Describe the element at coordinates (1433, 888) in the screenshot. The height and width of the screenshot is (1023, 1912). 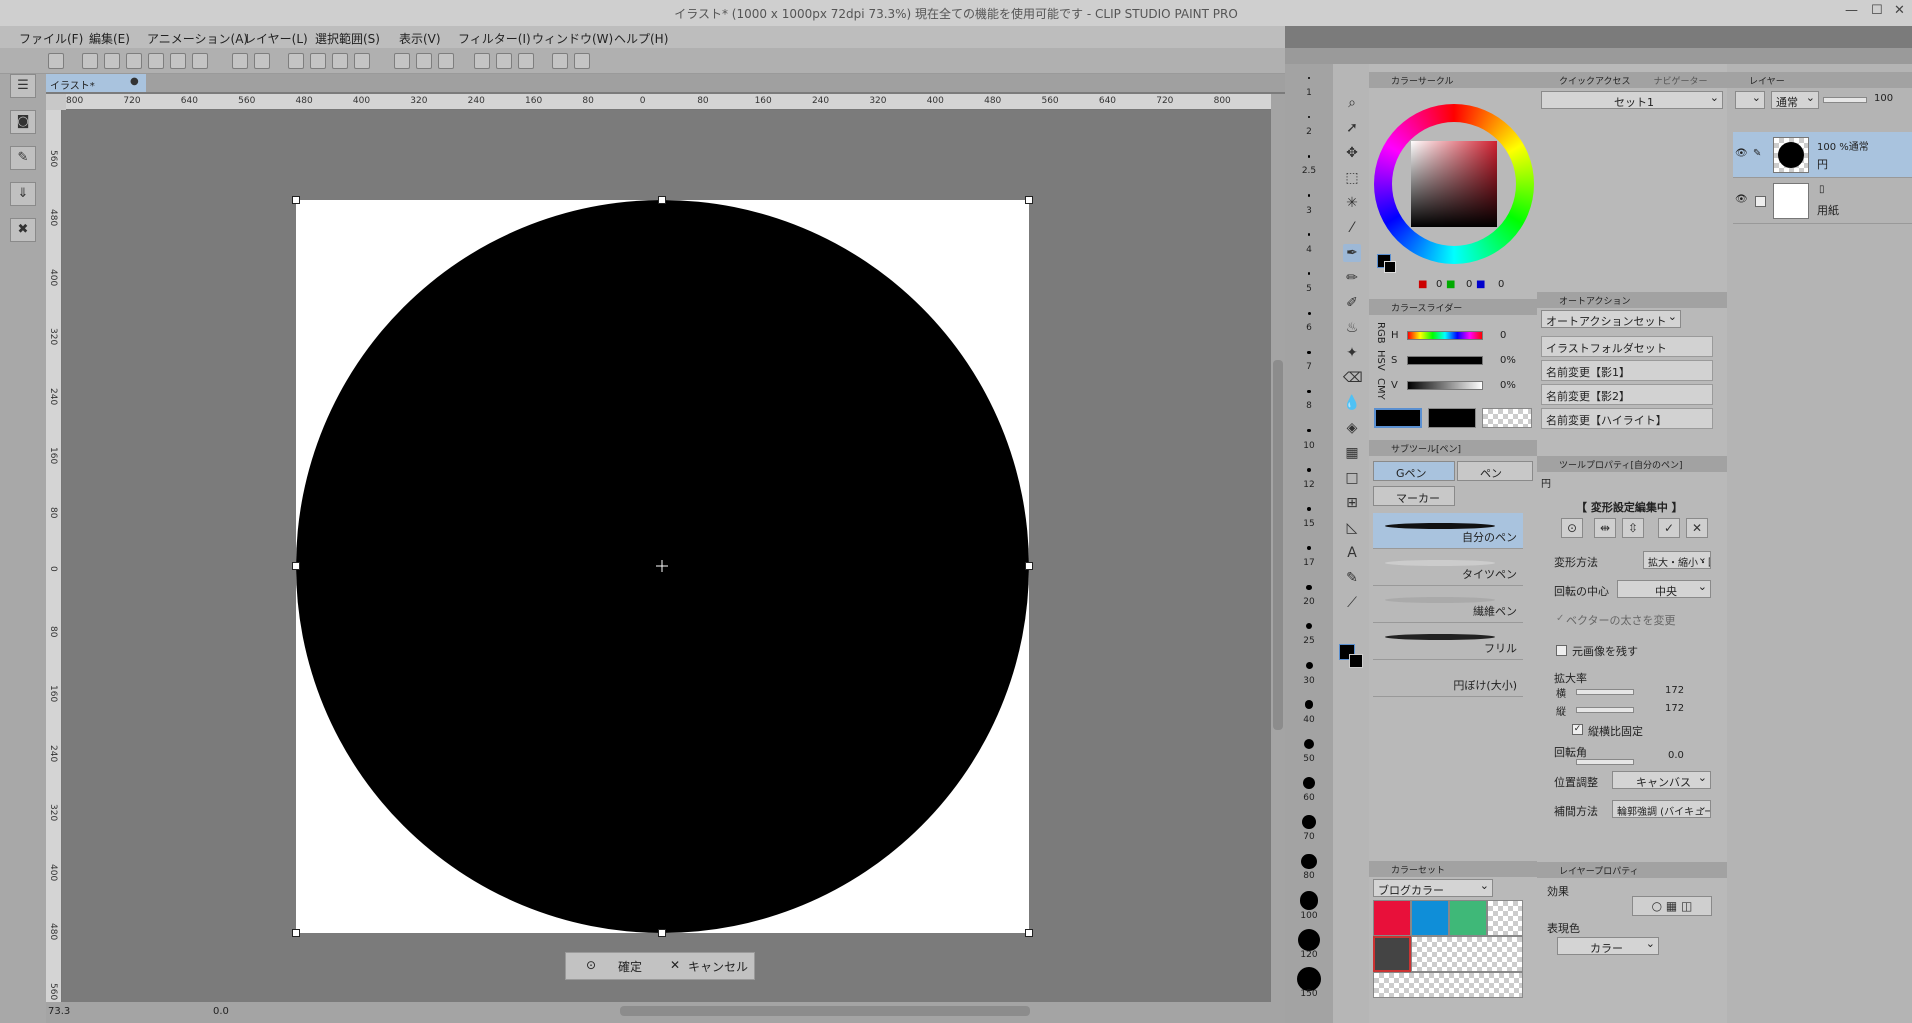
I see `colorset-dropdown: ブログカラー` at that location.